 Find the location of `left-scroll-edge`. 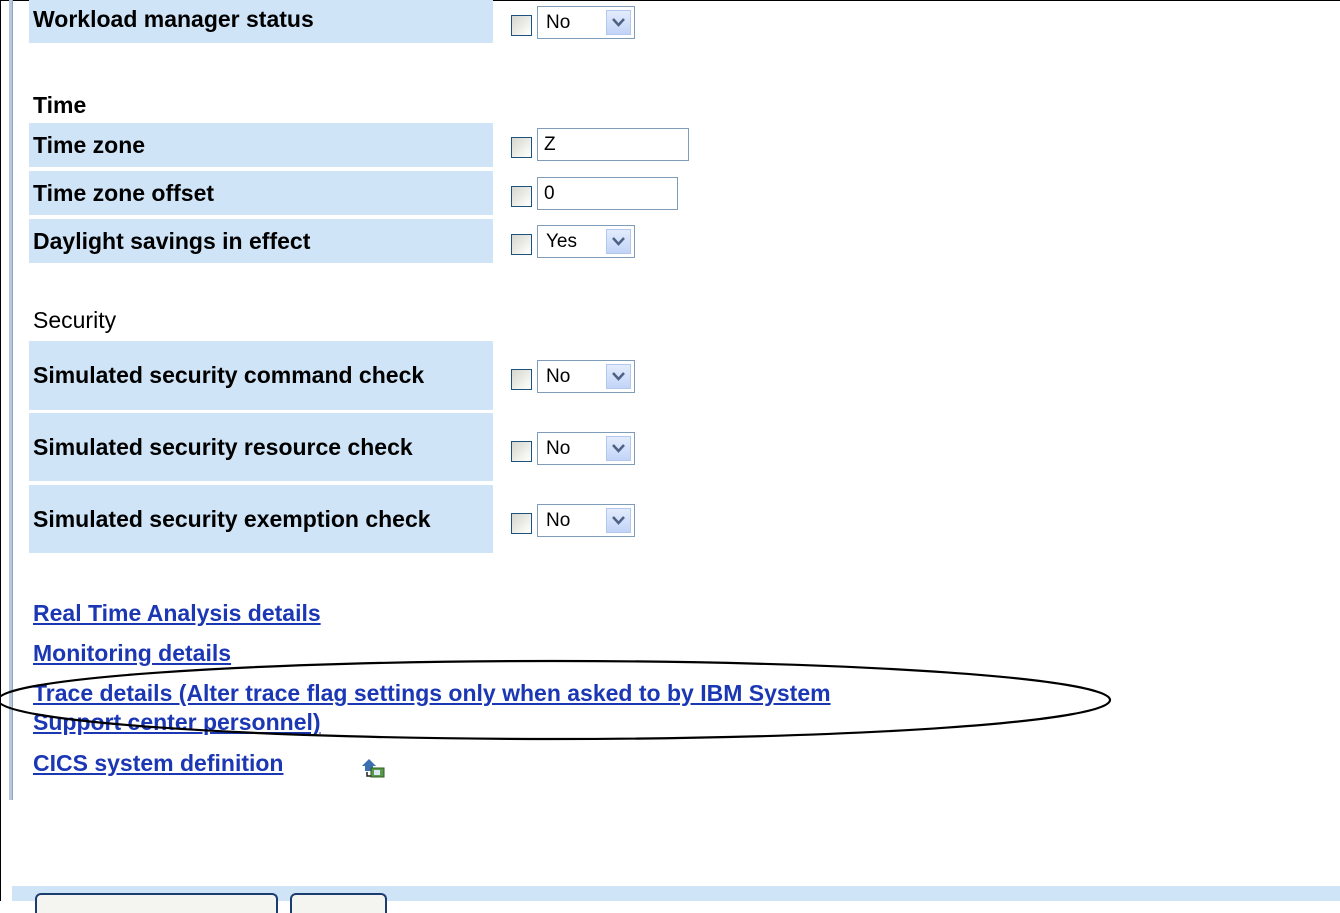

left-scroll-edge is located at coordinates (11, 400).